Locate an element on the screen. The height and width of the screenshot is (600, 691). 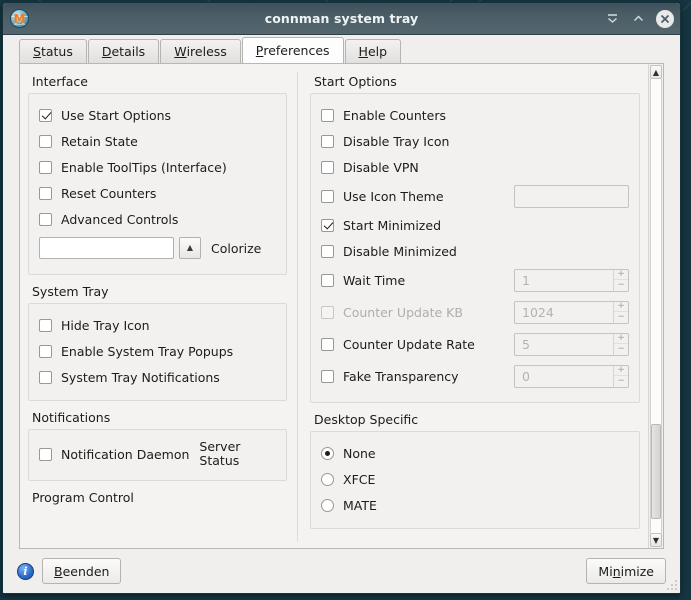
checkbox-use-icon-theme is located at coordinates (327, 196).